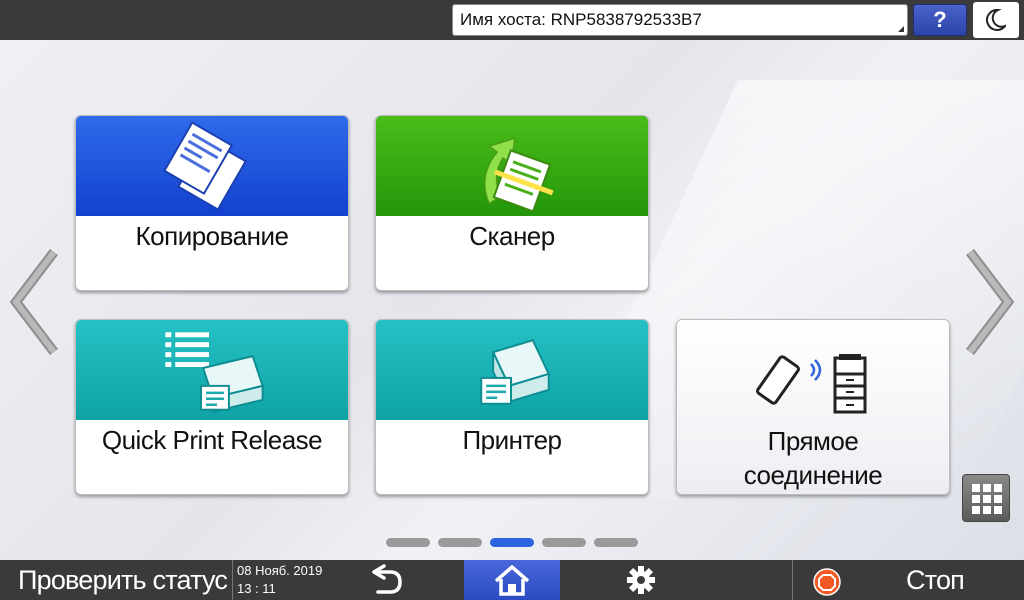 This screenshot has height=600, width=1024. What do you see at coordinates (813, 458) in the screenshot?
I see `direct-connection-label: Прямое соединение` at bounding box center [813, 458].